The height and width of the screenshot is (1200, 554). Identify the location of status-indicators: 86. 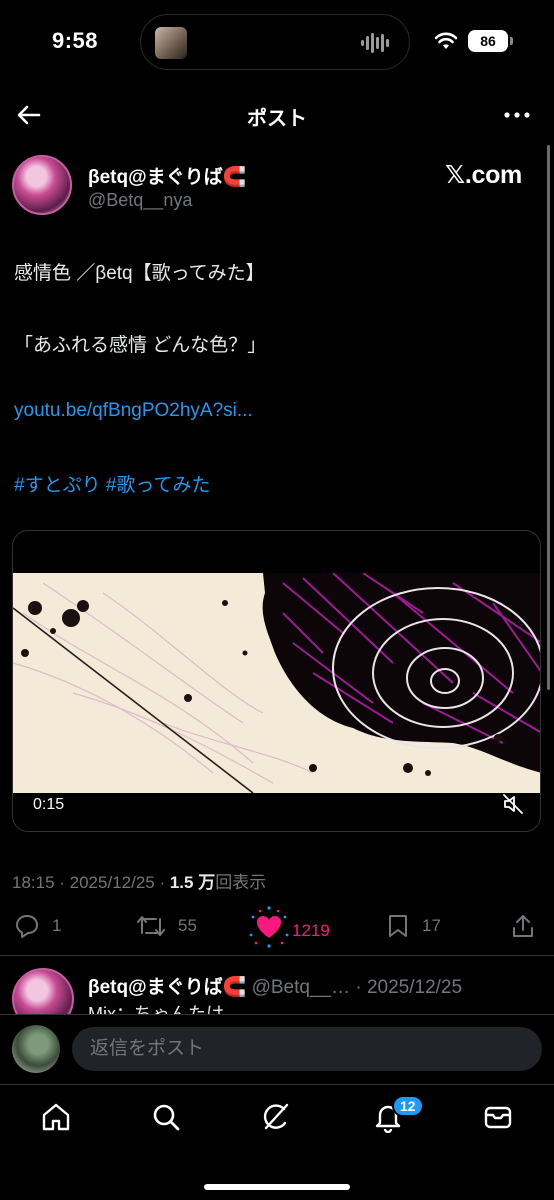
(473, 41).